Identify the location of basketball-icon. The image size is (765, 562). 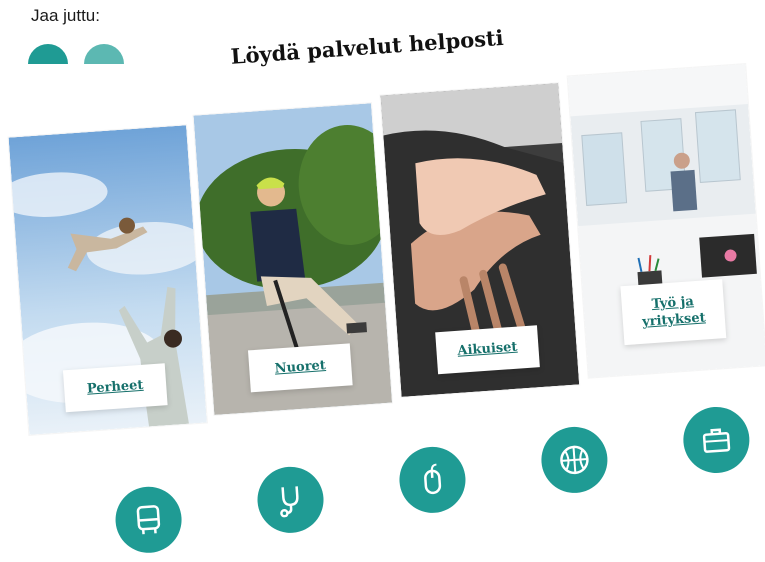
(574, 460).